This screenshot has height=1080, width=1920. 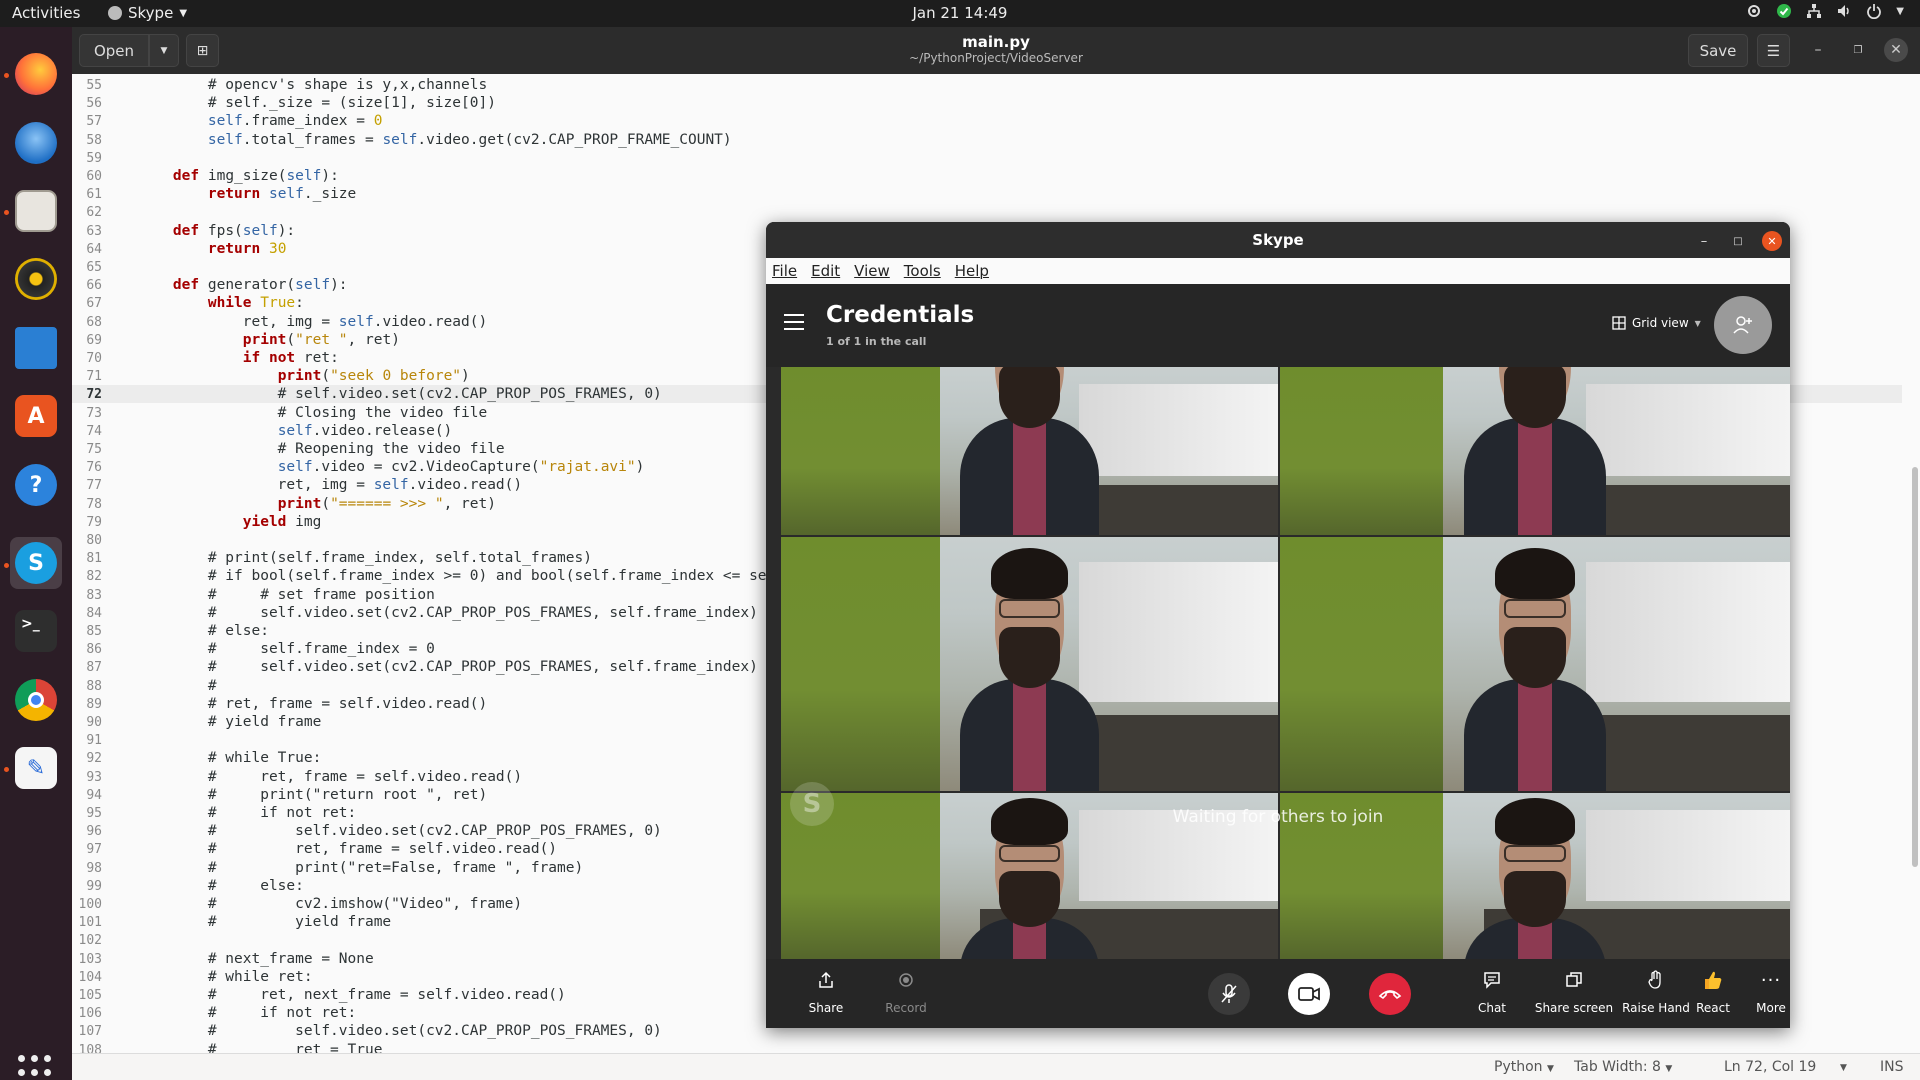 I want to click on dock-skype: S, so click(x=36, y=563).